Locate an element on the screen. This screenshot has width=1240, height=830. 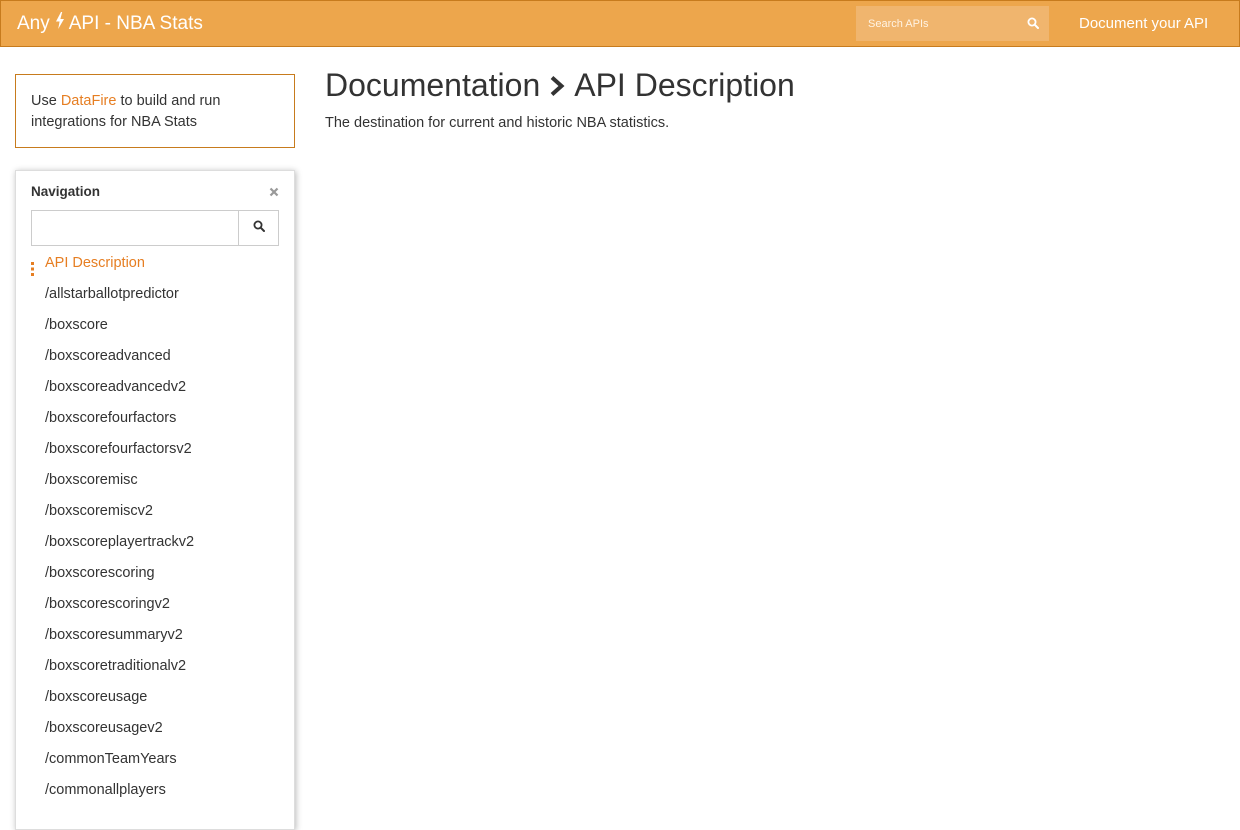
datafire-link: DataFire is located at coordinates (89, 101).